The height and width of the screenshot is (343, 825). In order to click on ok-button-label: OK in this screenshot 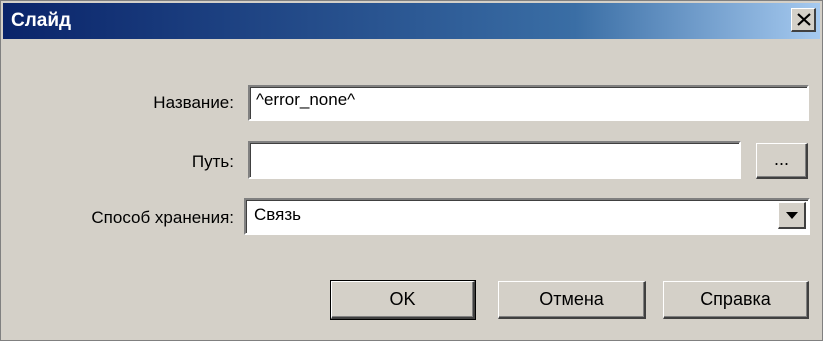, I will do `click(402, 299)`.